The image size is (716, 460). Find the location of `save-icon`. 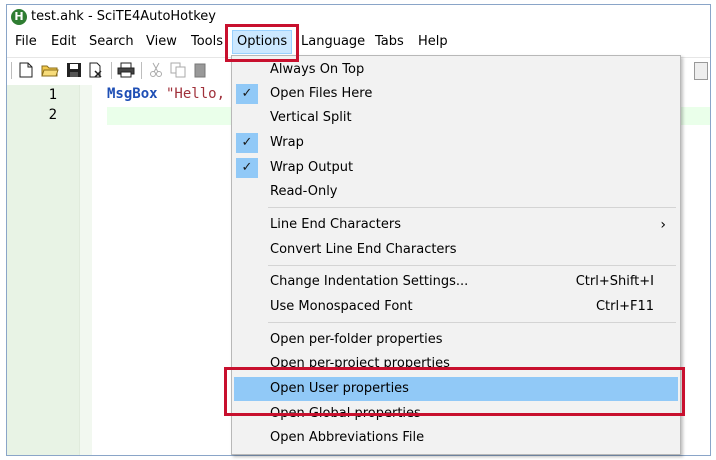

save-icon is located at coordinates (74, 70).